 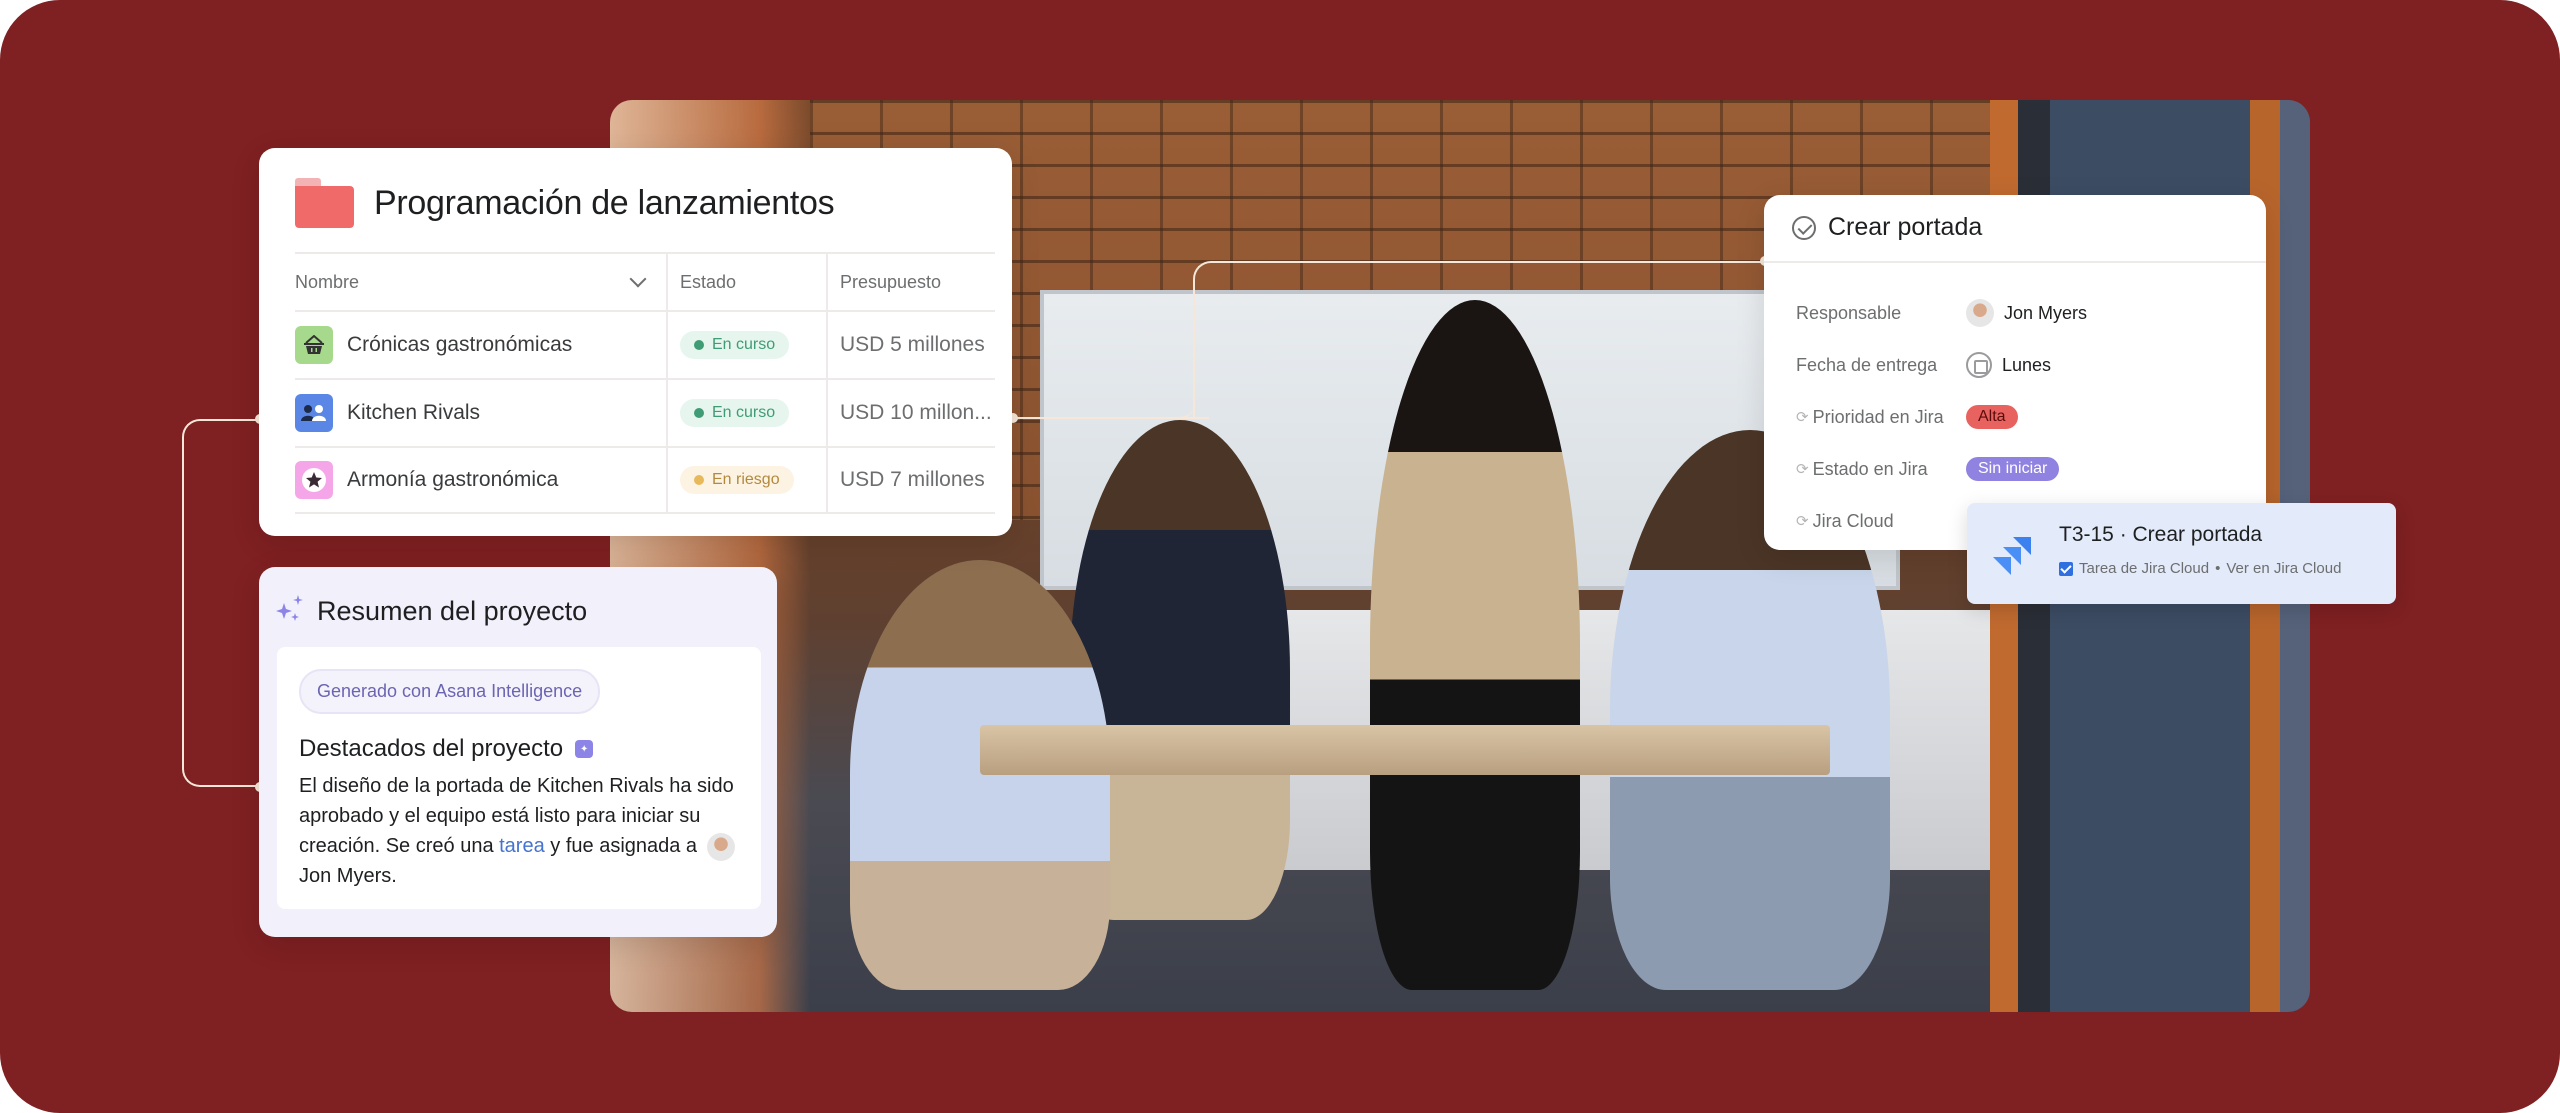 What do you see at coordinates (480, 282) in the screenshot?
I see `column-header-nombre: Nombre` at bounding box center [480, 282].